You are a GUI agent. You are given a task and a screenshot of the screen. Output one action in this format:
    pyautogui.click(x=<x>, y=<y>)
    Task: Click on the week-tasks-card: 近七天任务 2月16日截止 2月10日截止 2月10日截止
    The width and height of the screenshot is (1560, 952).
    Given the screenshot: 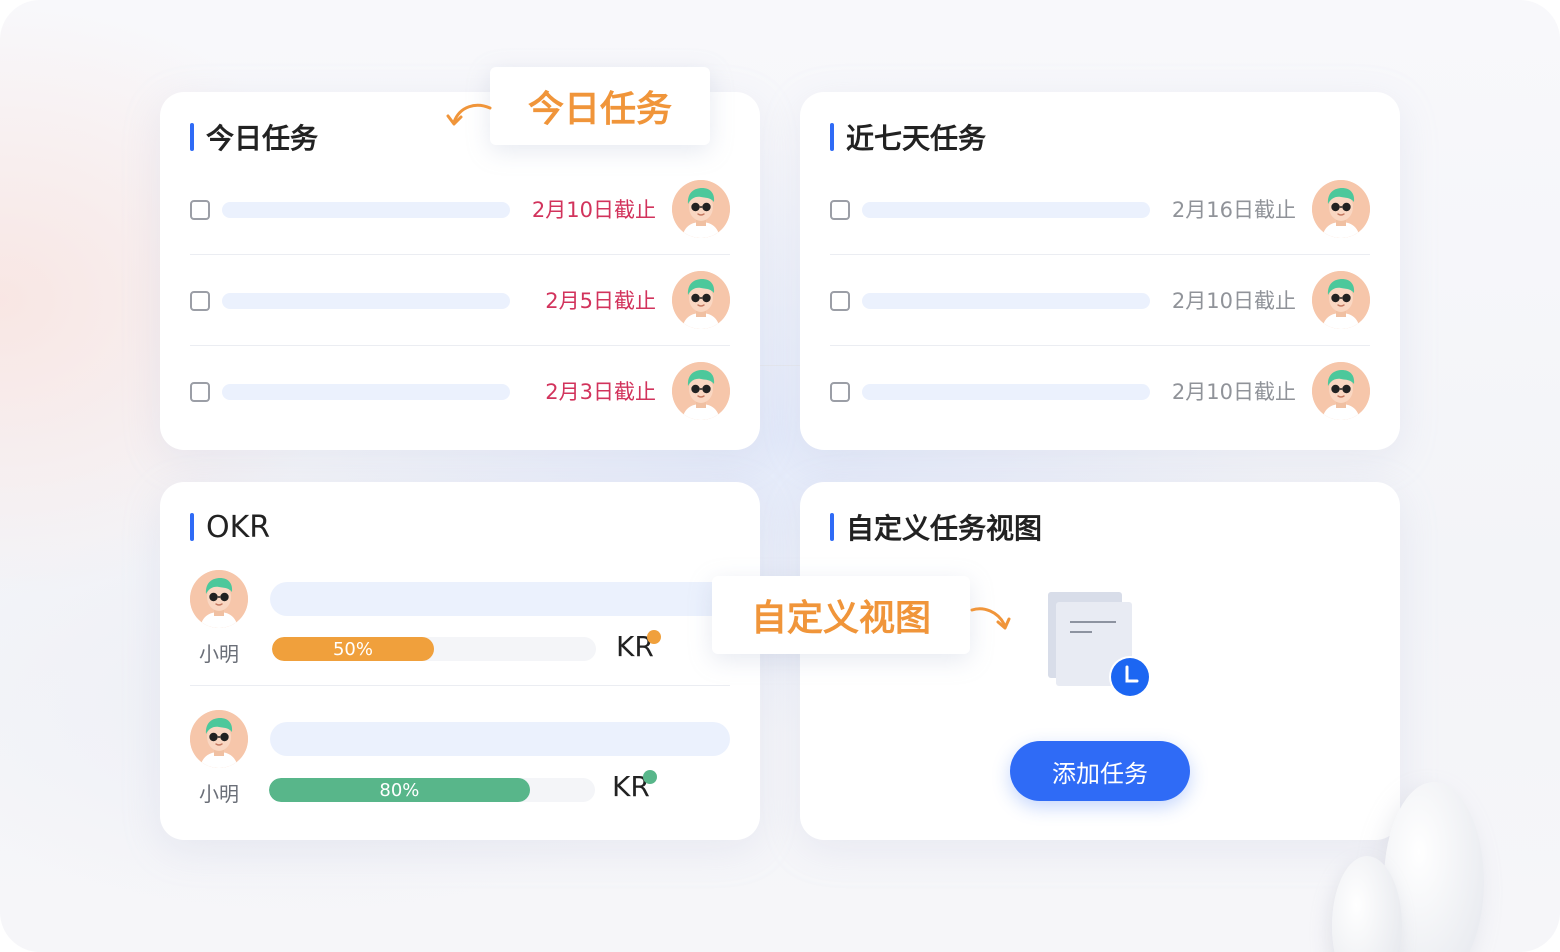 What is the action you would take?
    pyautogui.click(x=1100, y=271)
    